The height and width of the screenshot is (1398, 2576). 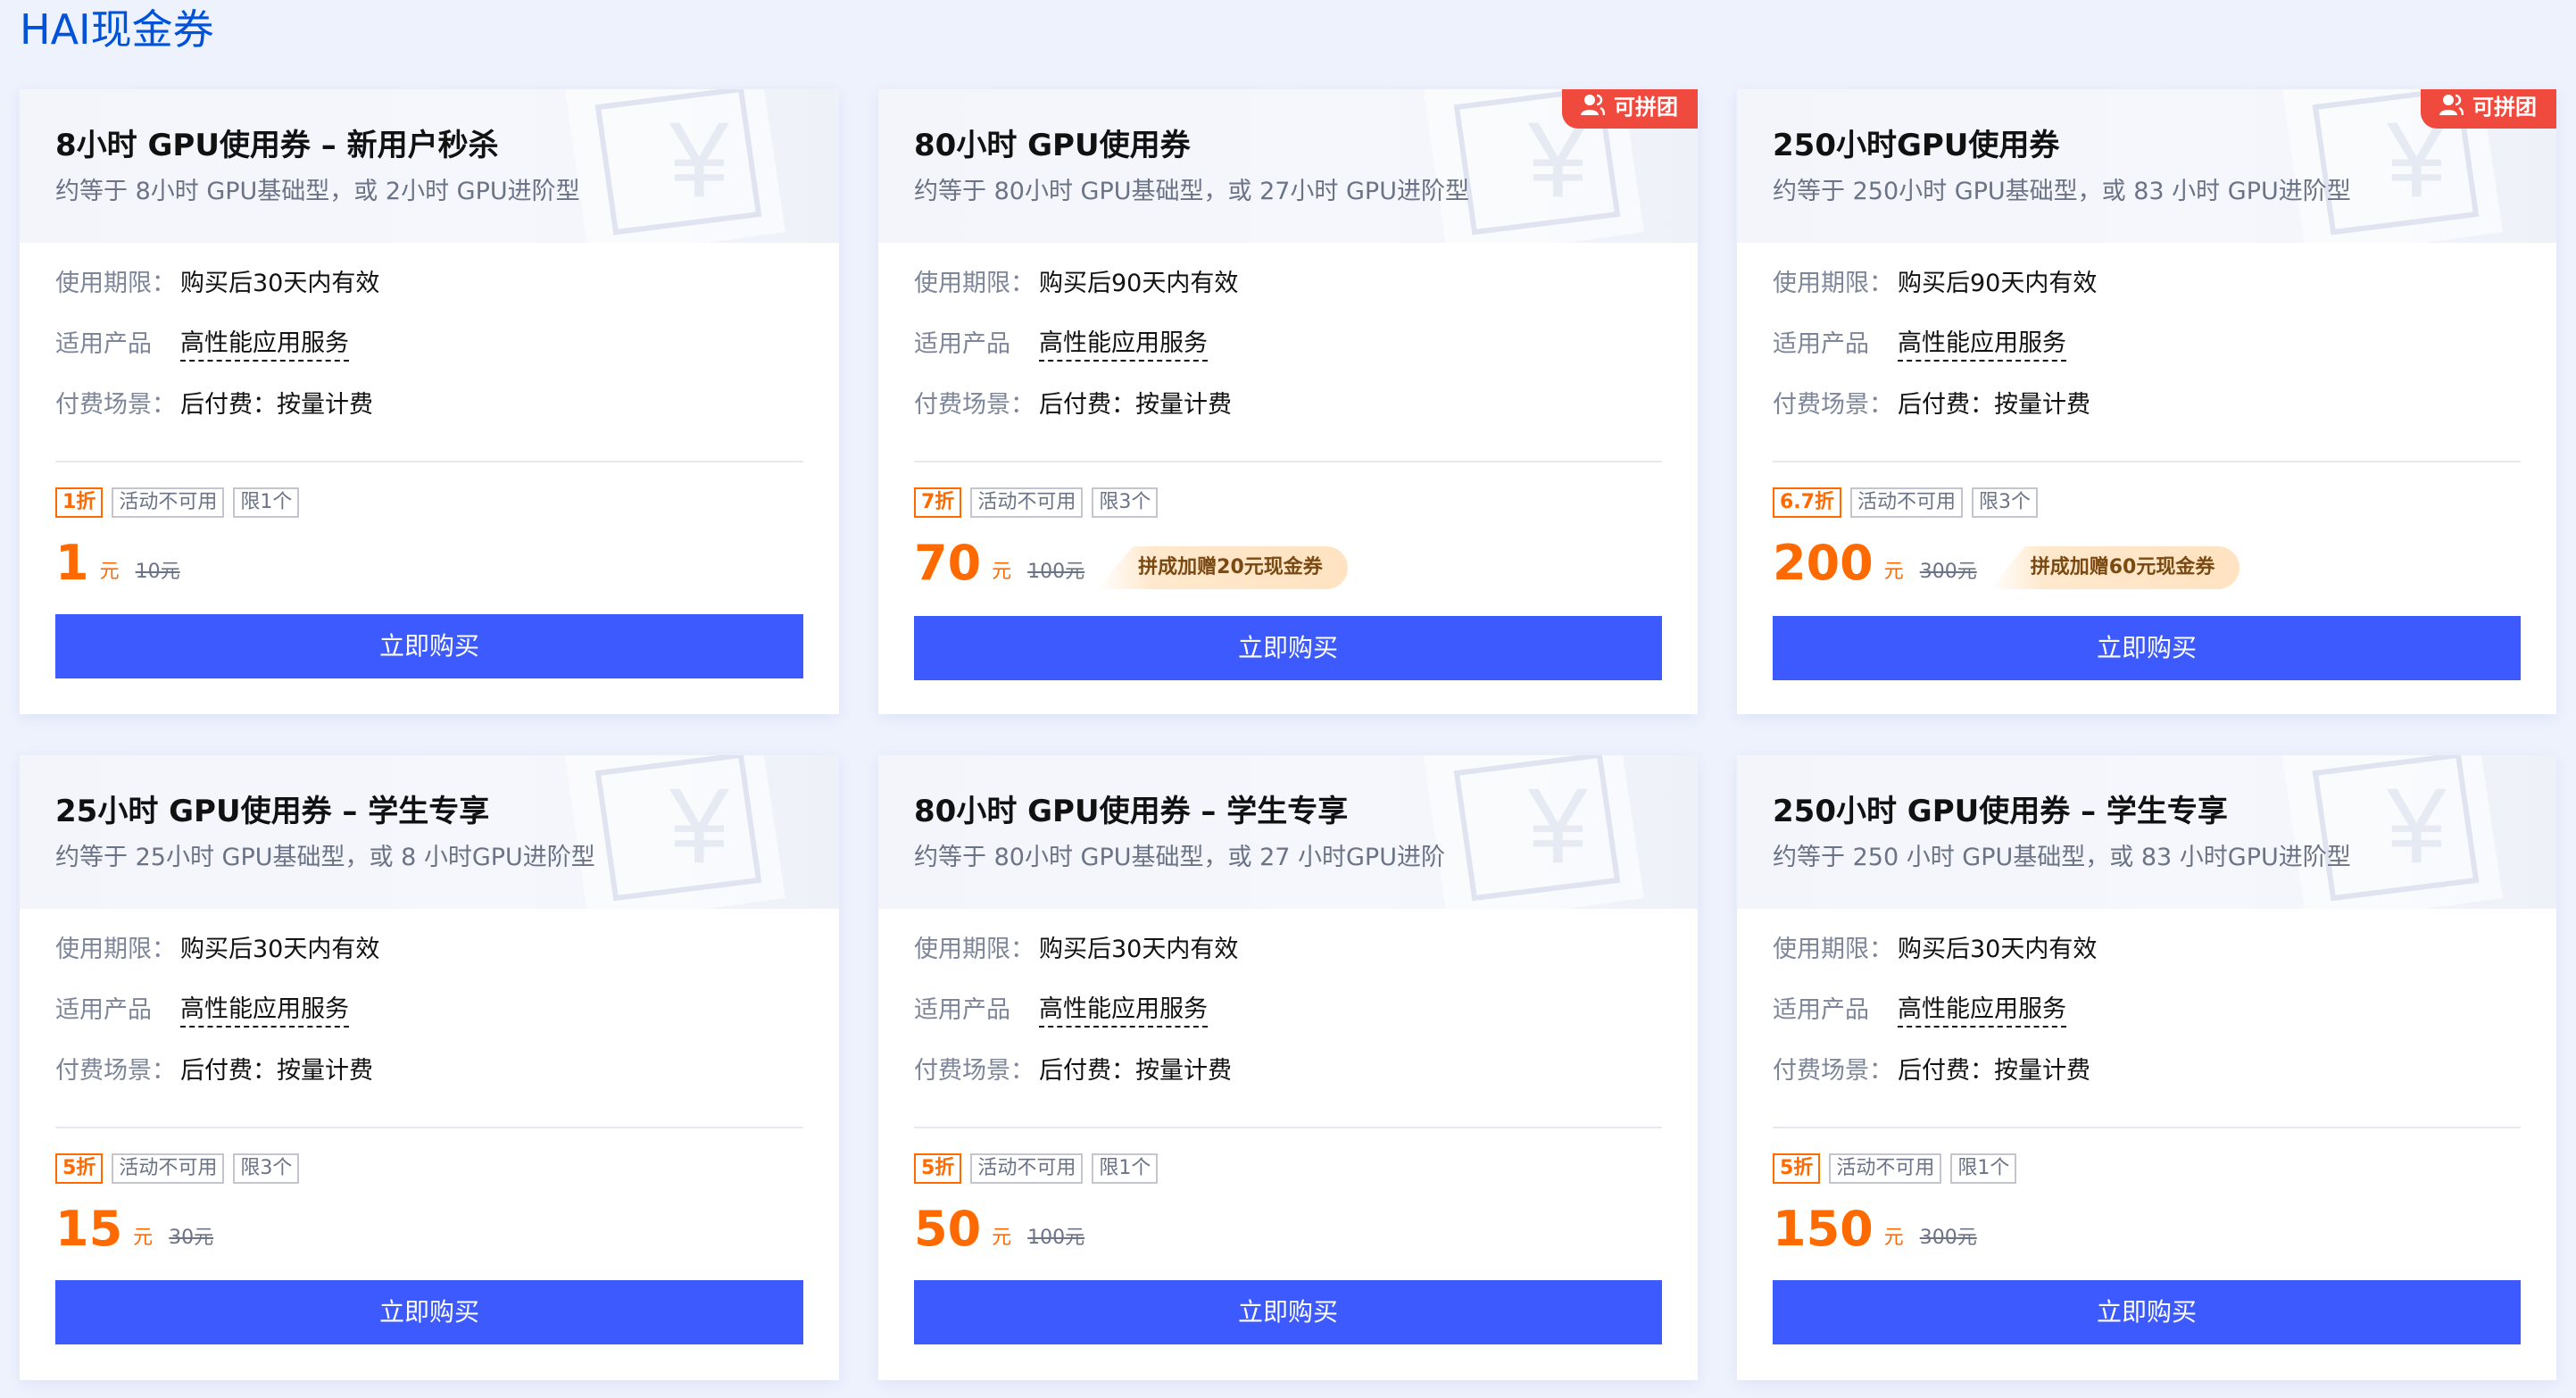 I want to click on price-value: 15, so click(x=89, y=1229).